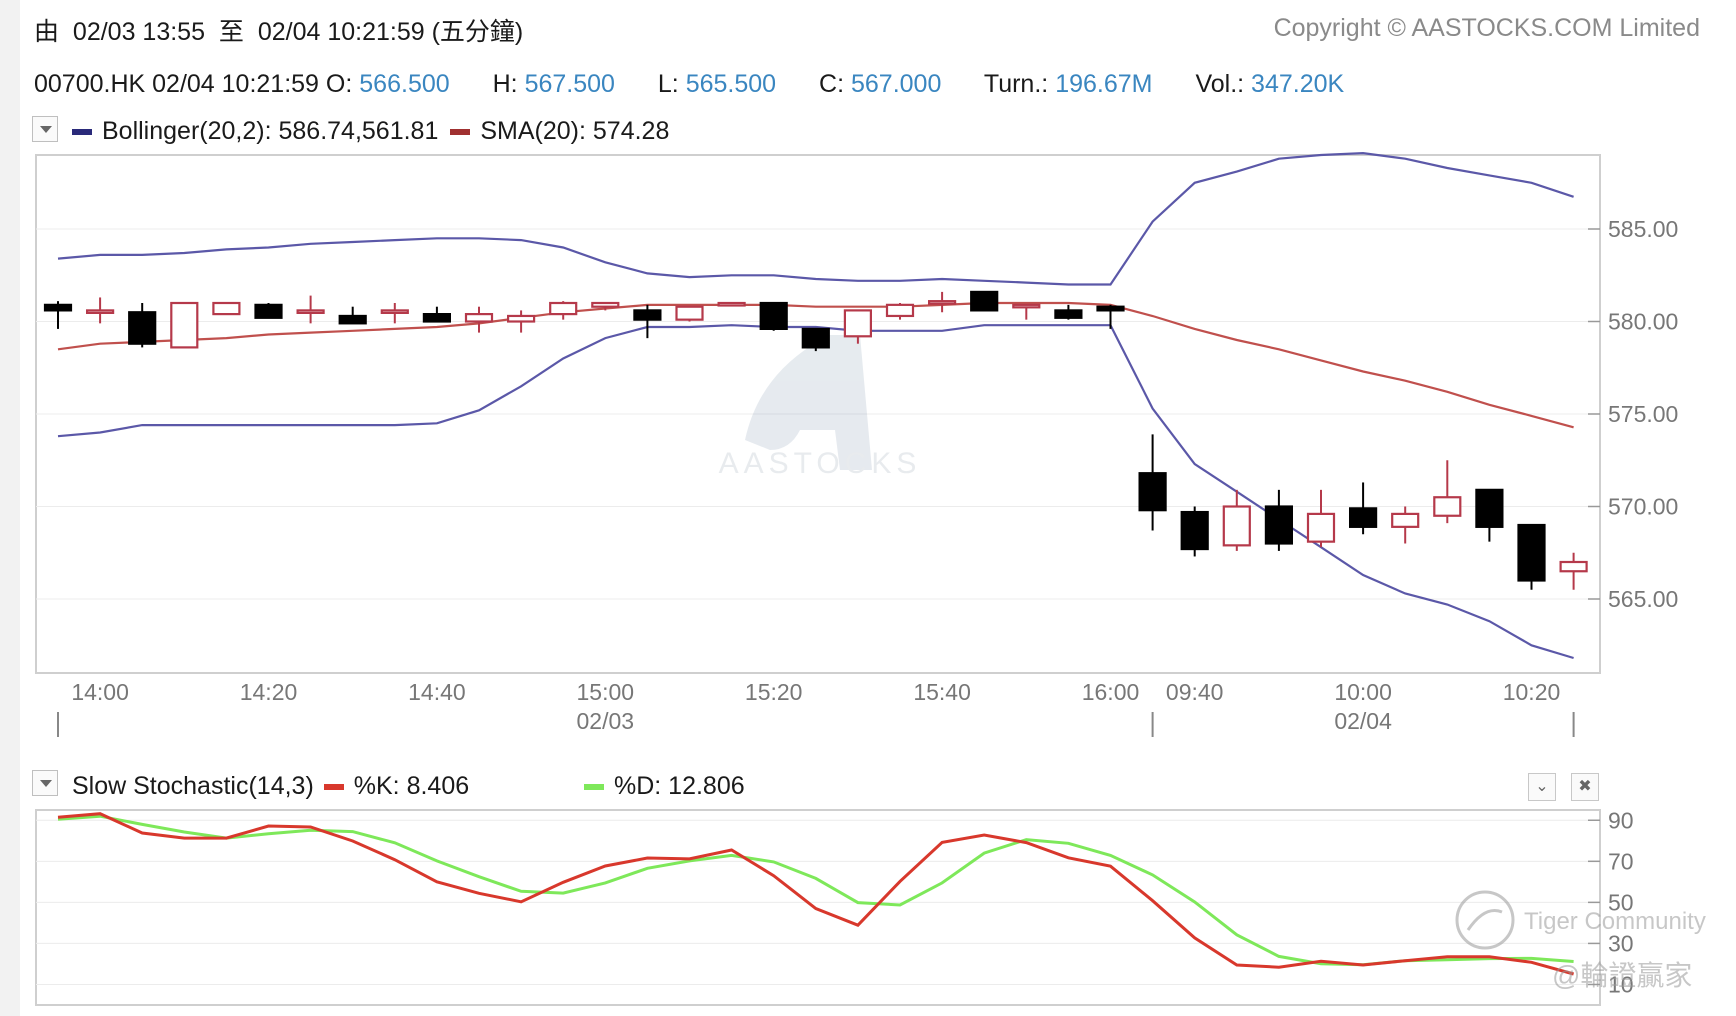 Image resolution: width=1736 pixels, height=1016 pixels. Describe the element at coordinates (1643, 599) in the screenshot. I see `y-tick-label: 565.00` at that location.